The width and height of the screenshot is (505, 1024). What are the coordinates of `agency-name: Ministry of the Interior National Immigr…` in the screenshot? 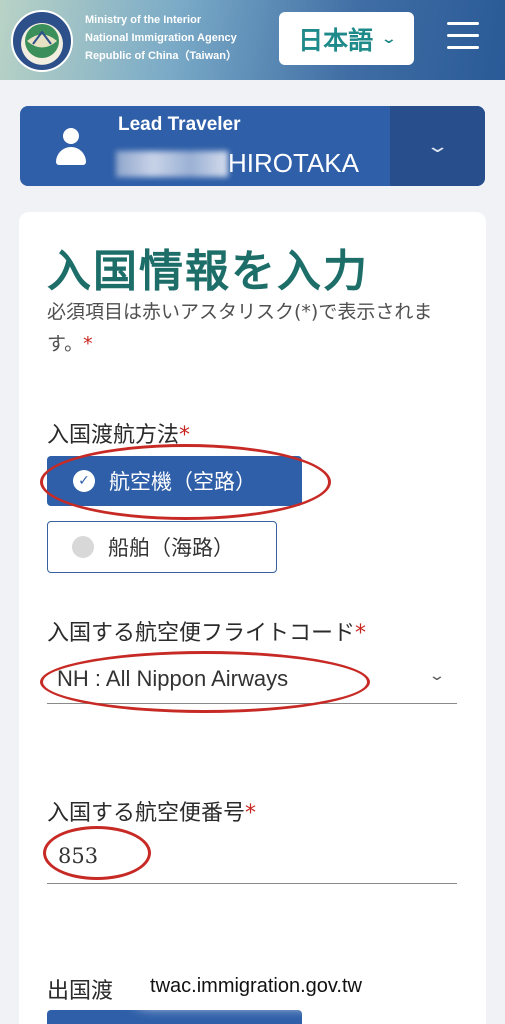 It's located at (161, 38).